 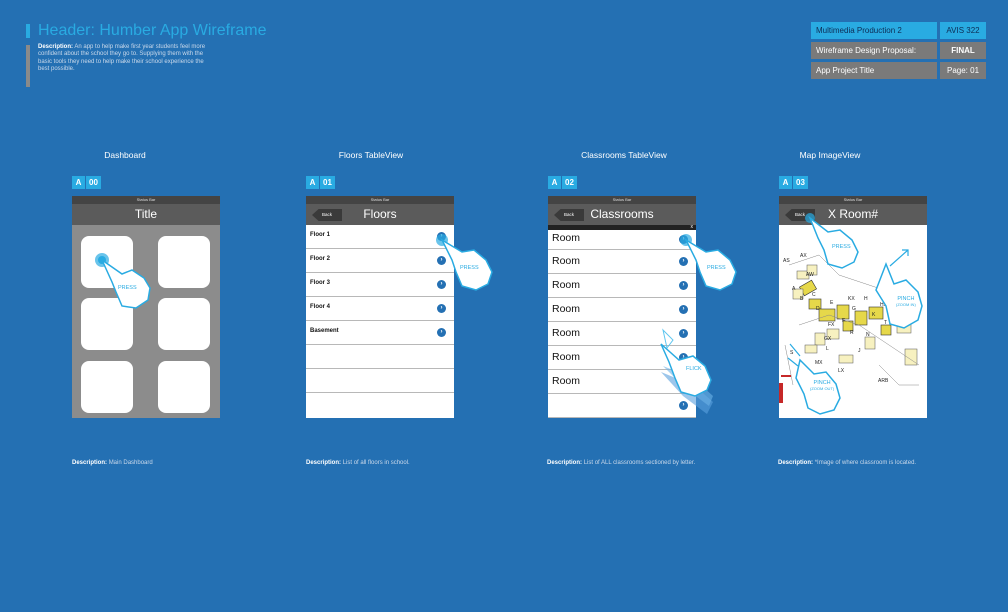 I want to click on map-label: AW, so click(x=810, y=275).